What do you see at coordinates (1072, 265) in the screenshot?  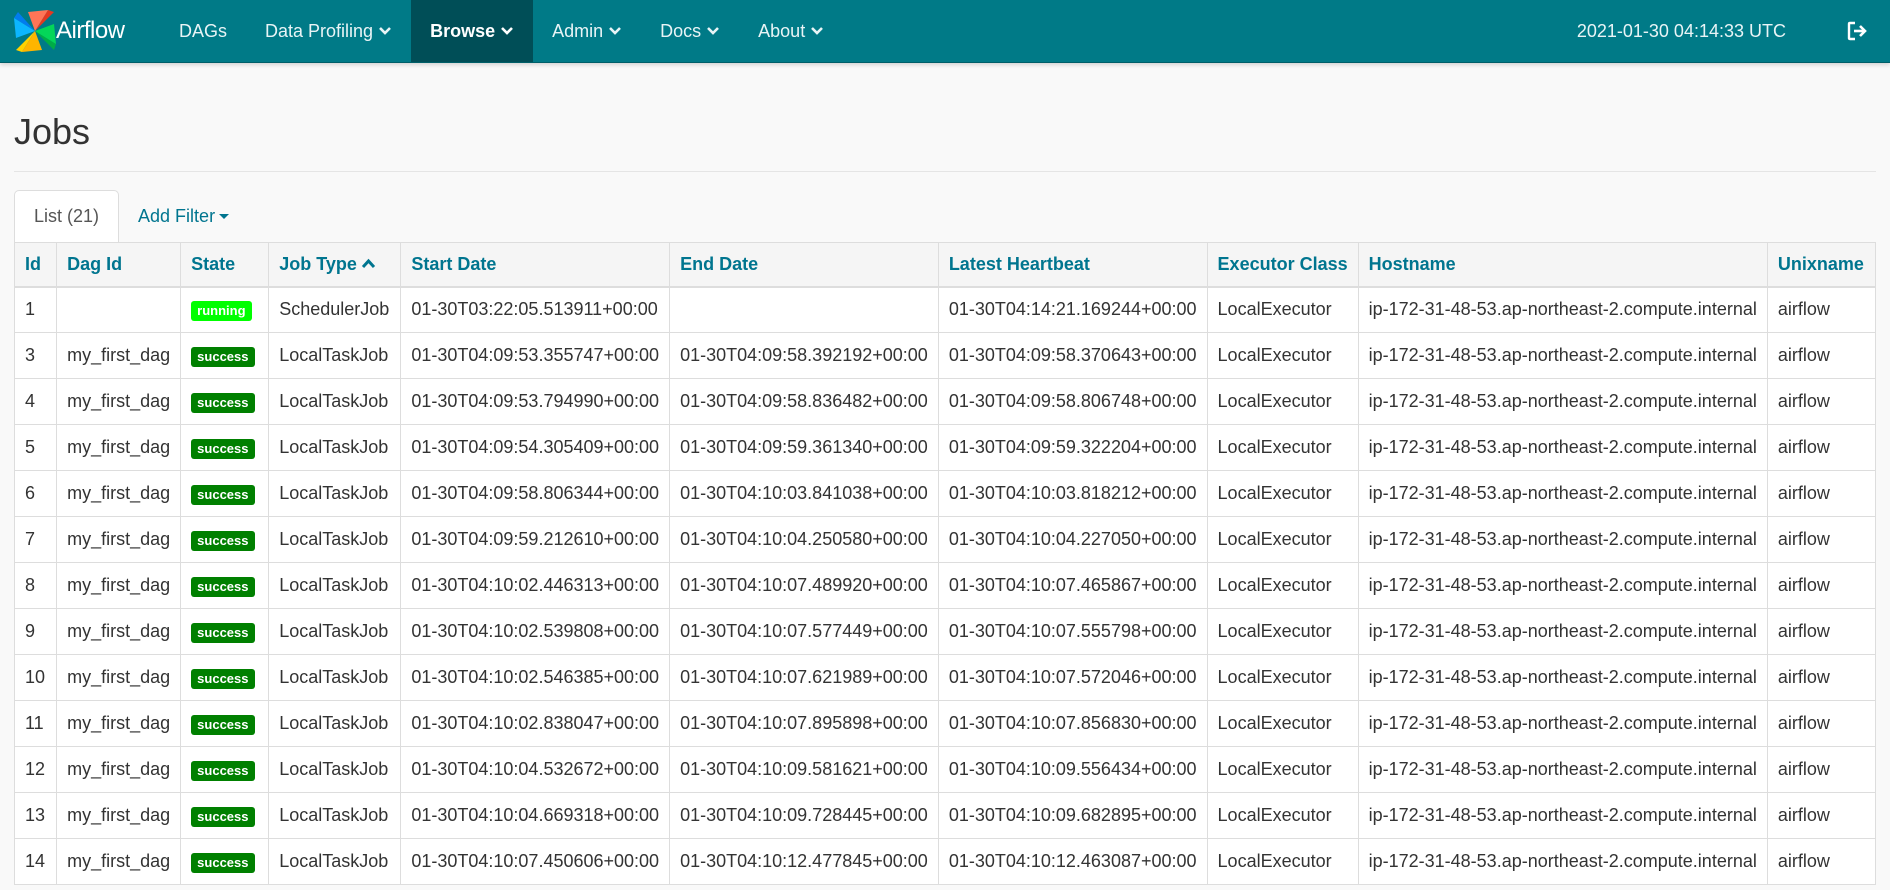 I see `column-header-latest-heartbeat: Latest Heartbeat` at bounding box center [1072, 265].